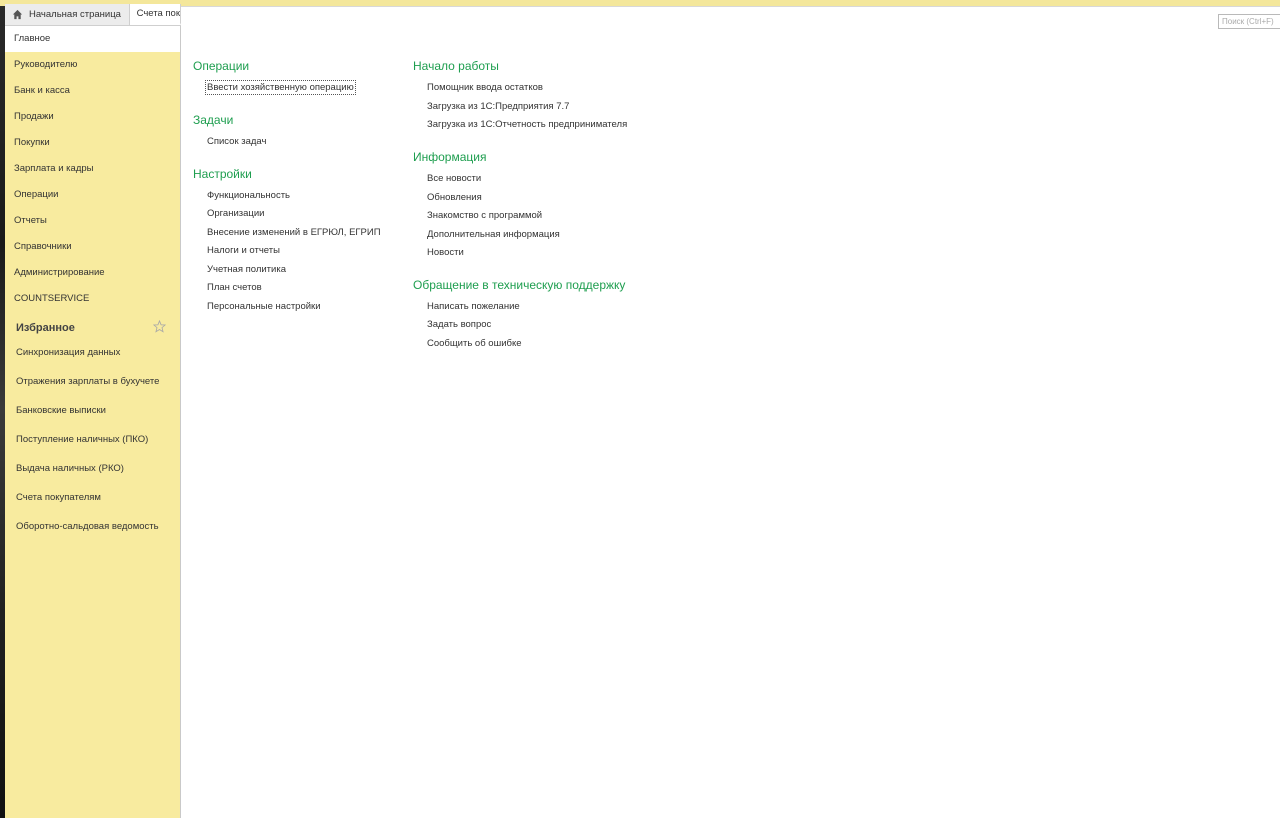  I want to click on sidebar-item-catalogs: Справочники, so click(92, 247).